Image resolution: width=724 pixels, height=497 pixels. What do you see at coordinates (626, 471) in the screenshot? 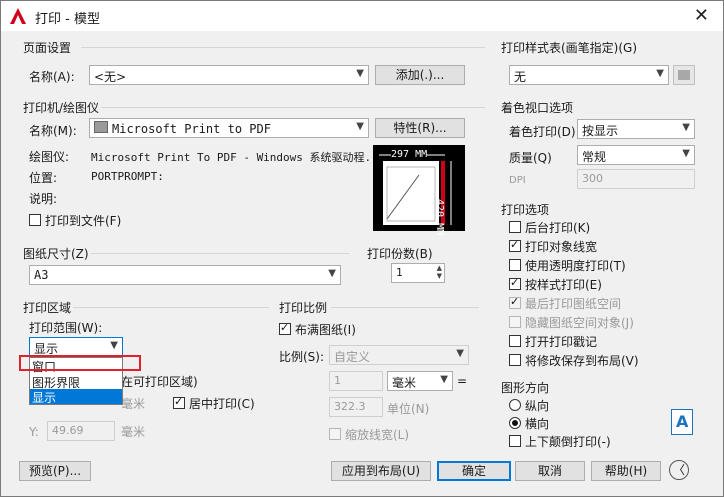
I see `help-button: 帮助(H)` at bounding box center [626, 471].